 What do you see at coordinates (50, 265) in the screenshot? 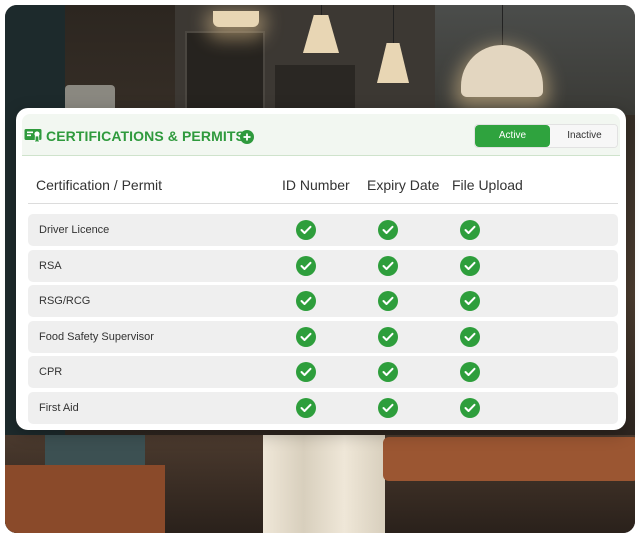
I see `certification-name: RSA` at bounding box center [50, 265].